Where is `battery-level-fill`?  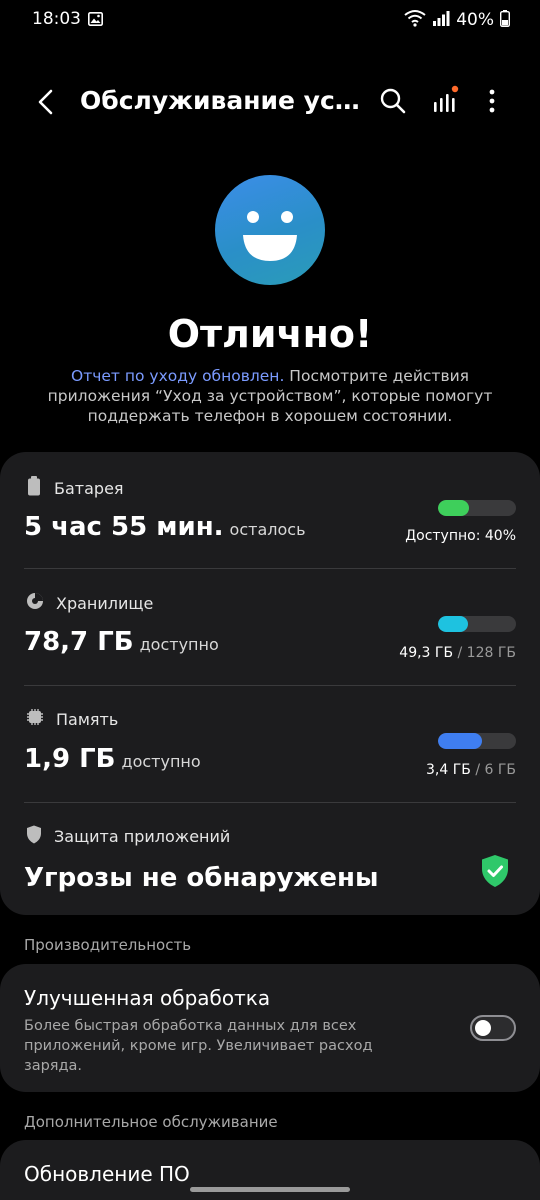
battery-level-fill is located at coordinates (454, 508).